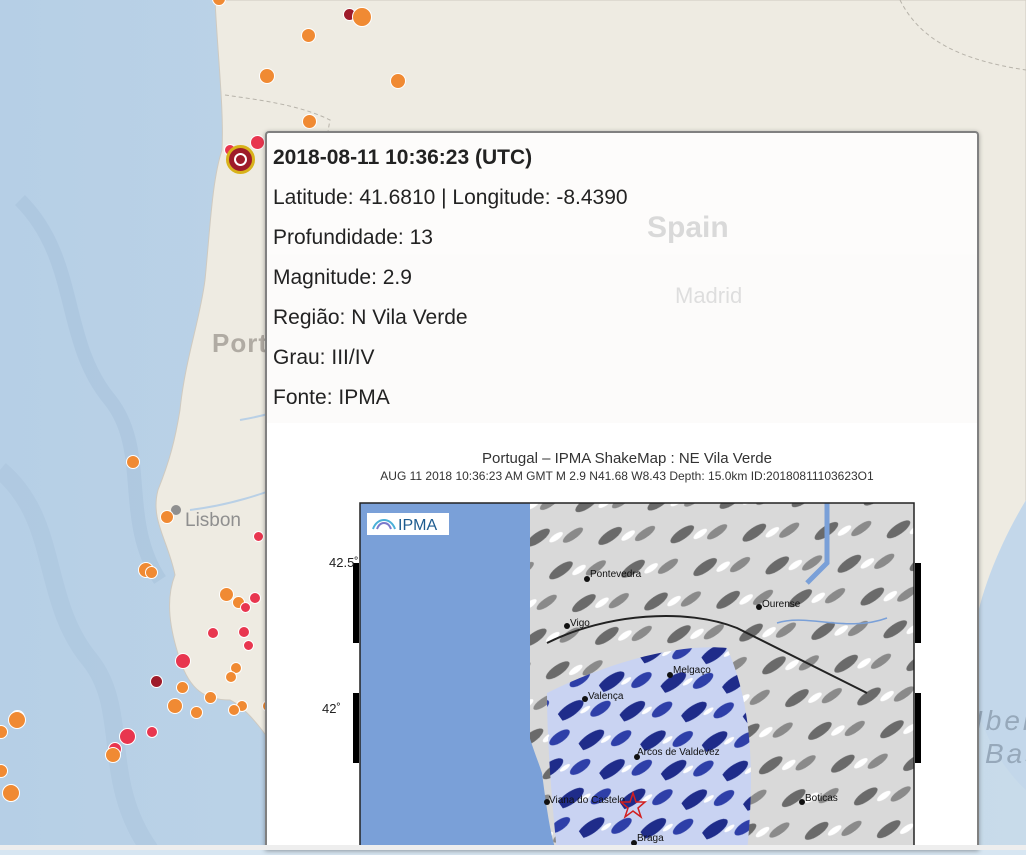  I want to click on place-boticas: Boticas, so click(821, 798).